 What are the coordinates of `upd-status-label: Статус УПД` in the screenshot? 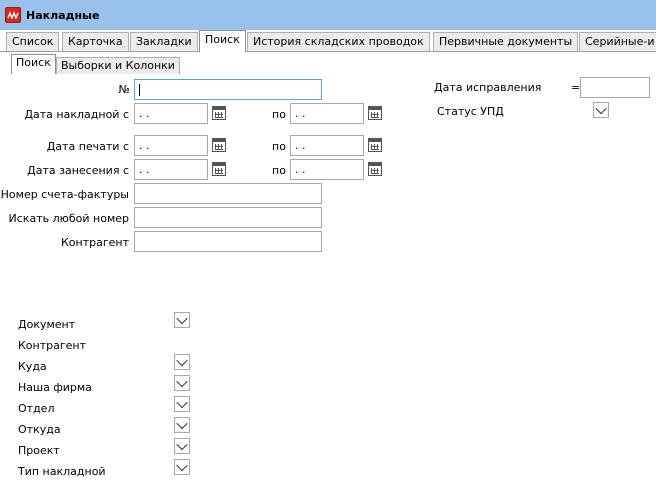 It's located at (470, 111).